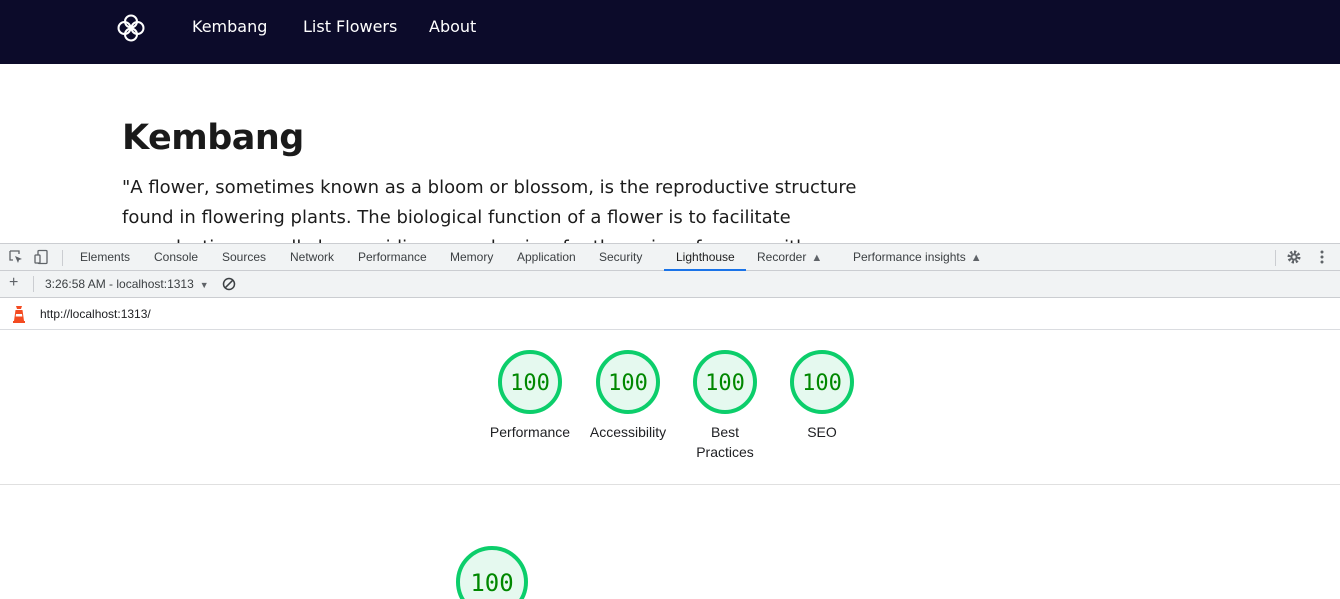  Describe the element at coordinates (546, 257) in the screenshot. I see `tab-application: Application` at that location.